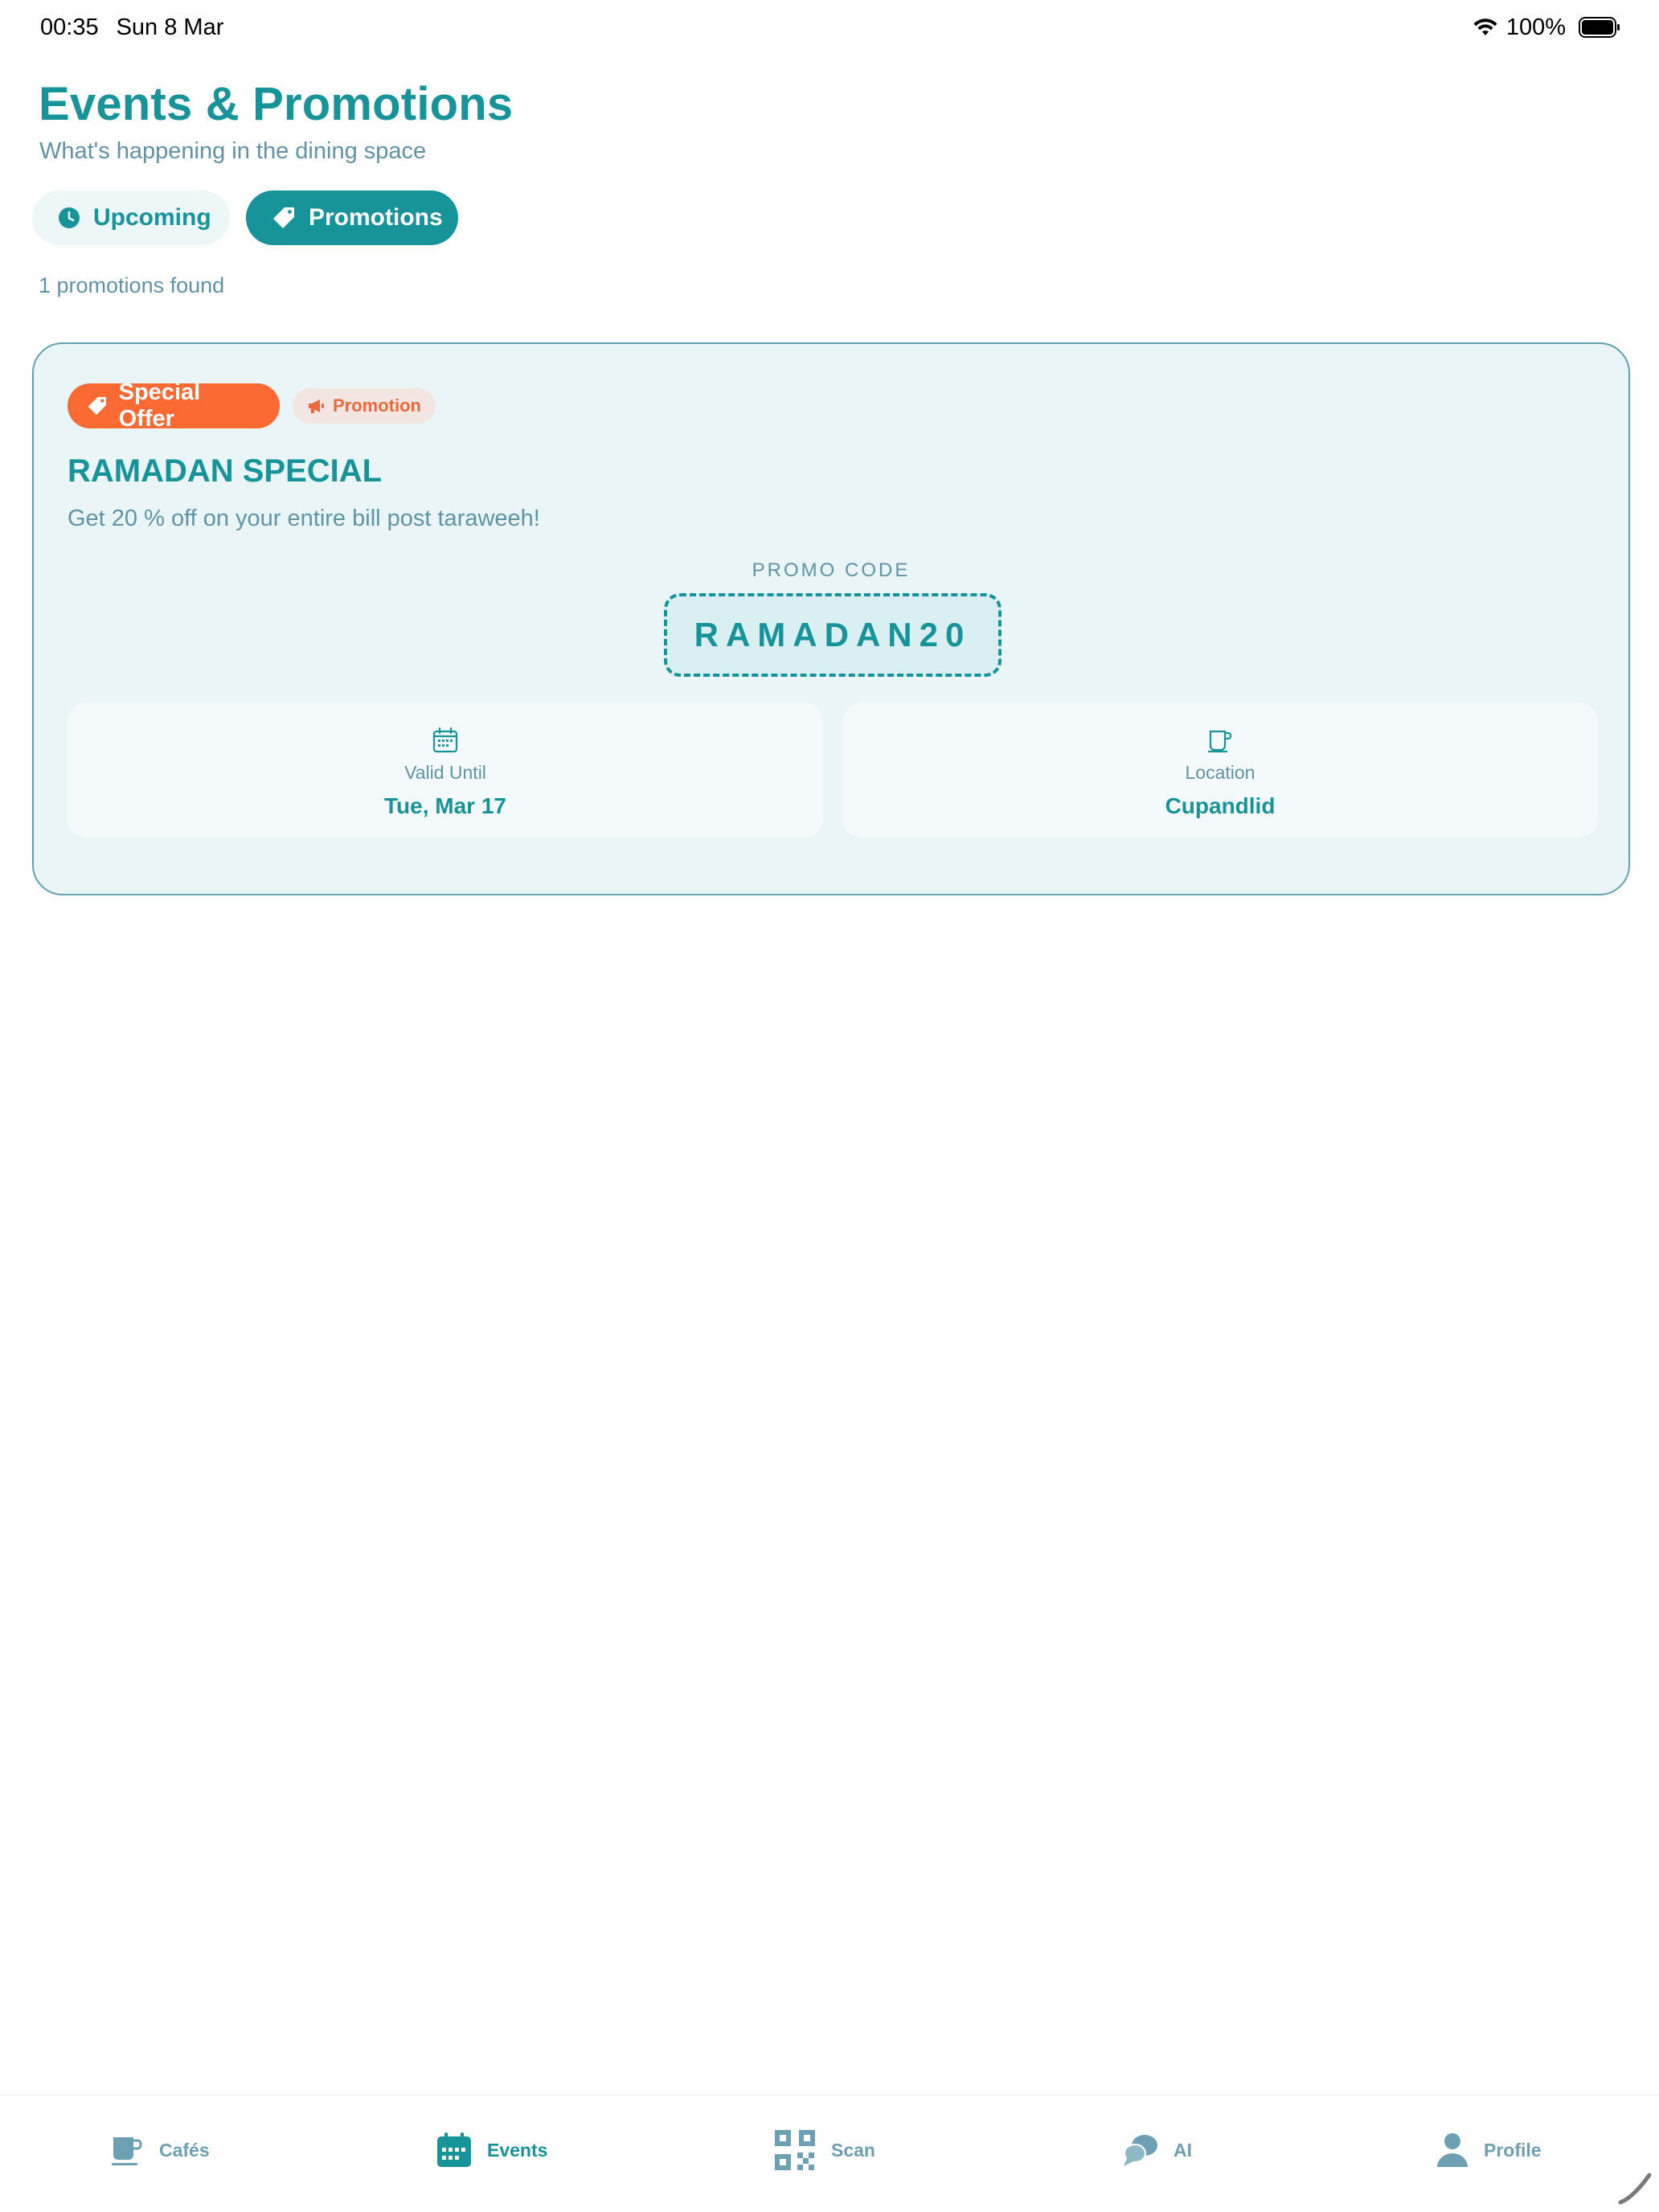 The height and width of the screenshot is (2212, 1659). Describe the element at coordinates (1535, 27) in the screenshot. I see `battery-percent: 100%` at that location.